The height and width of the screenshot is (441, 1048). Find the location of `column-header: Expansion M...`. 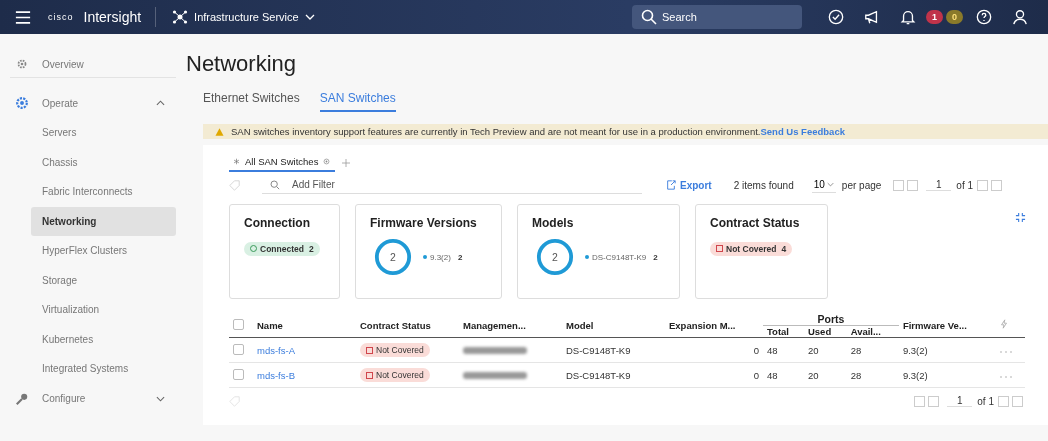

column-header: Expansion M... is located at coordinates (714, 325).